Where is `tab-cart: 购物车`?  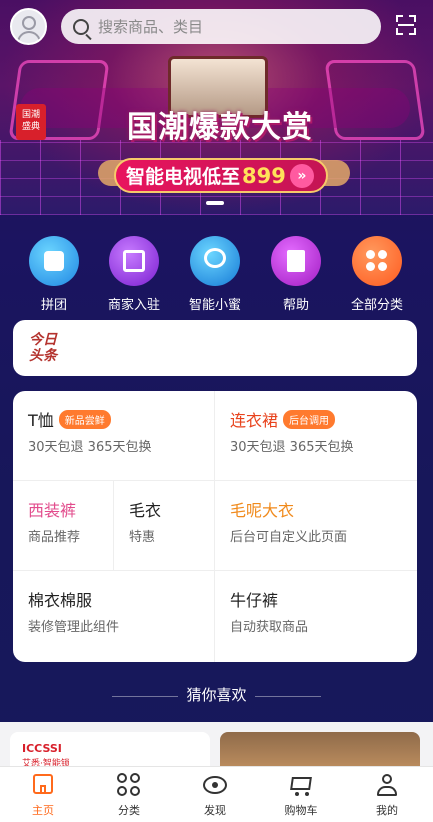 tab-cart: 购物车 is located at coordinates (301, 795).